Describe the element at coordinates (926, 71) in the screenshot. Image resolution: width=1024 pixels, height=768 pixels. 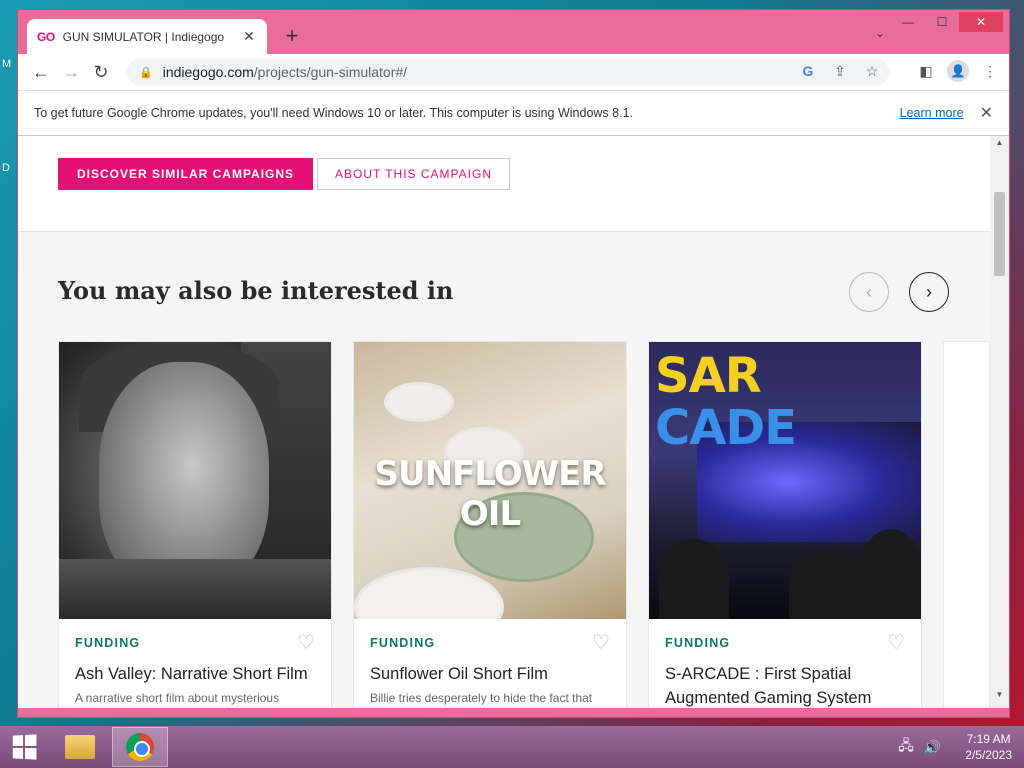
I see `side-panel-icon: ◧` at that location.